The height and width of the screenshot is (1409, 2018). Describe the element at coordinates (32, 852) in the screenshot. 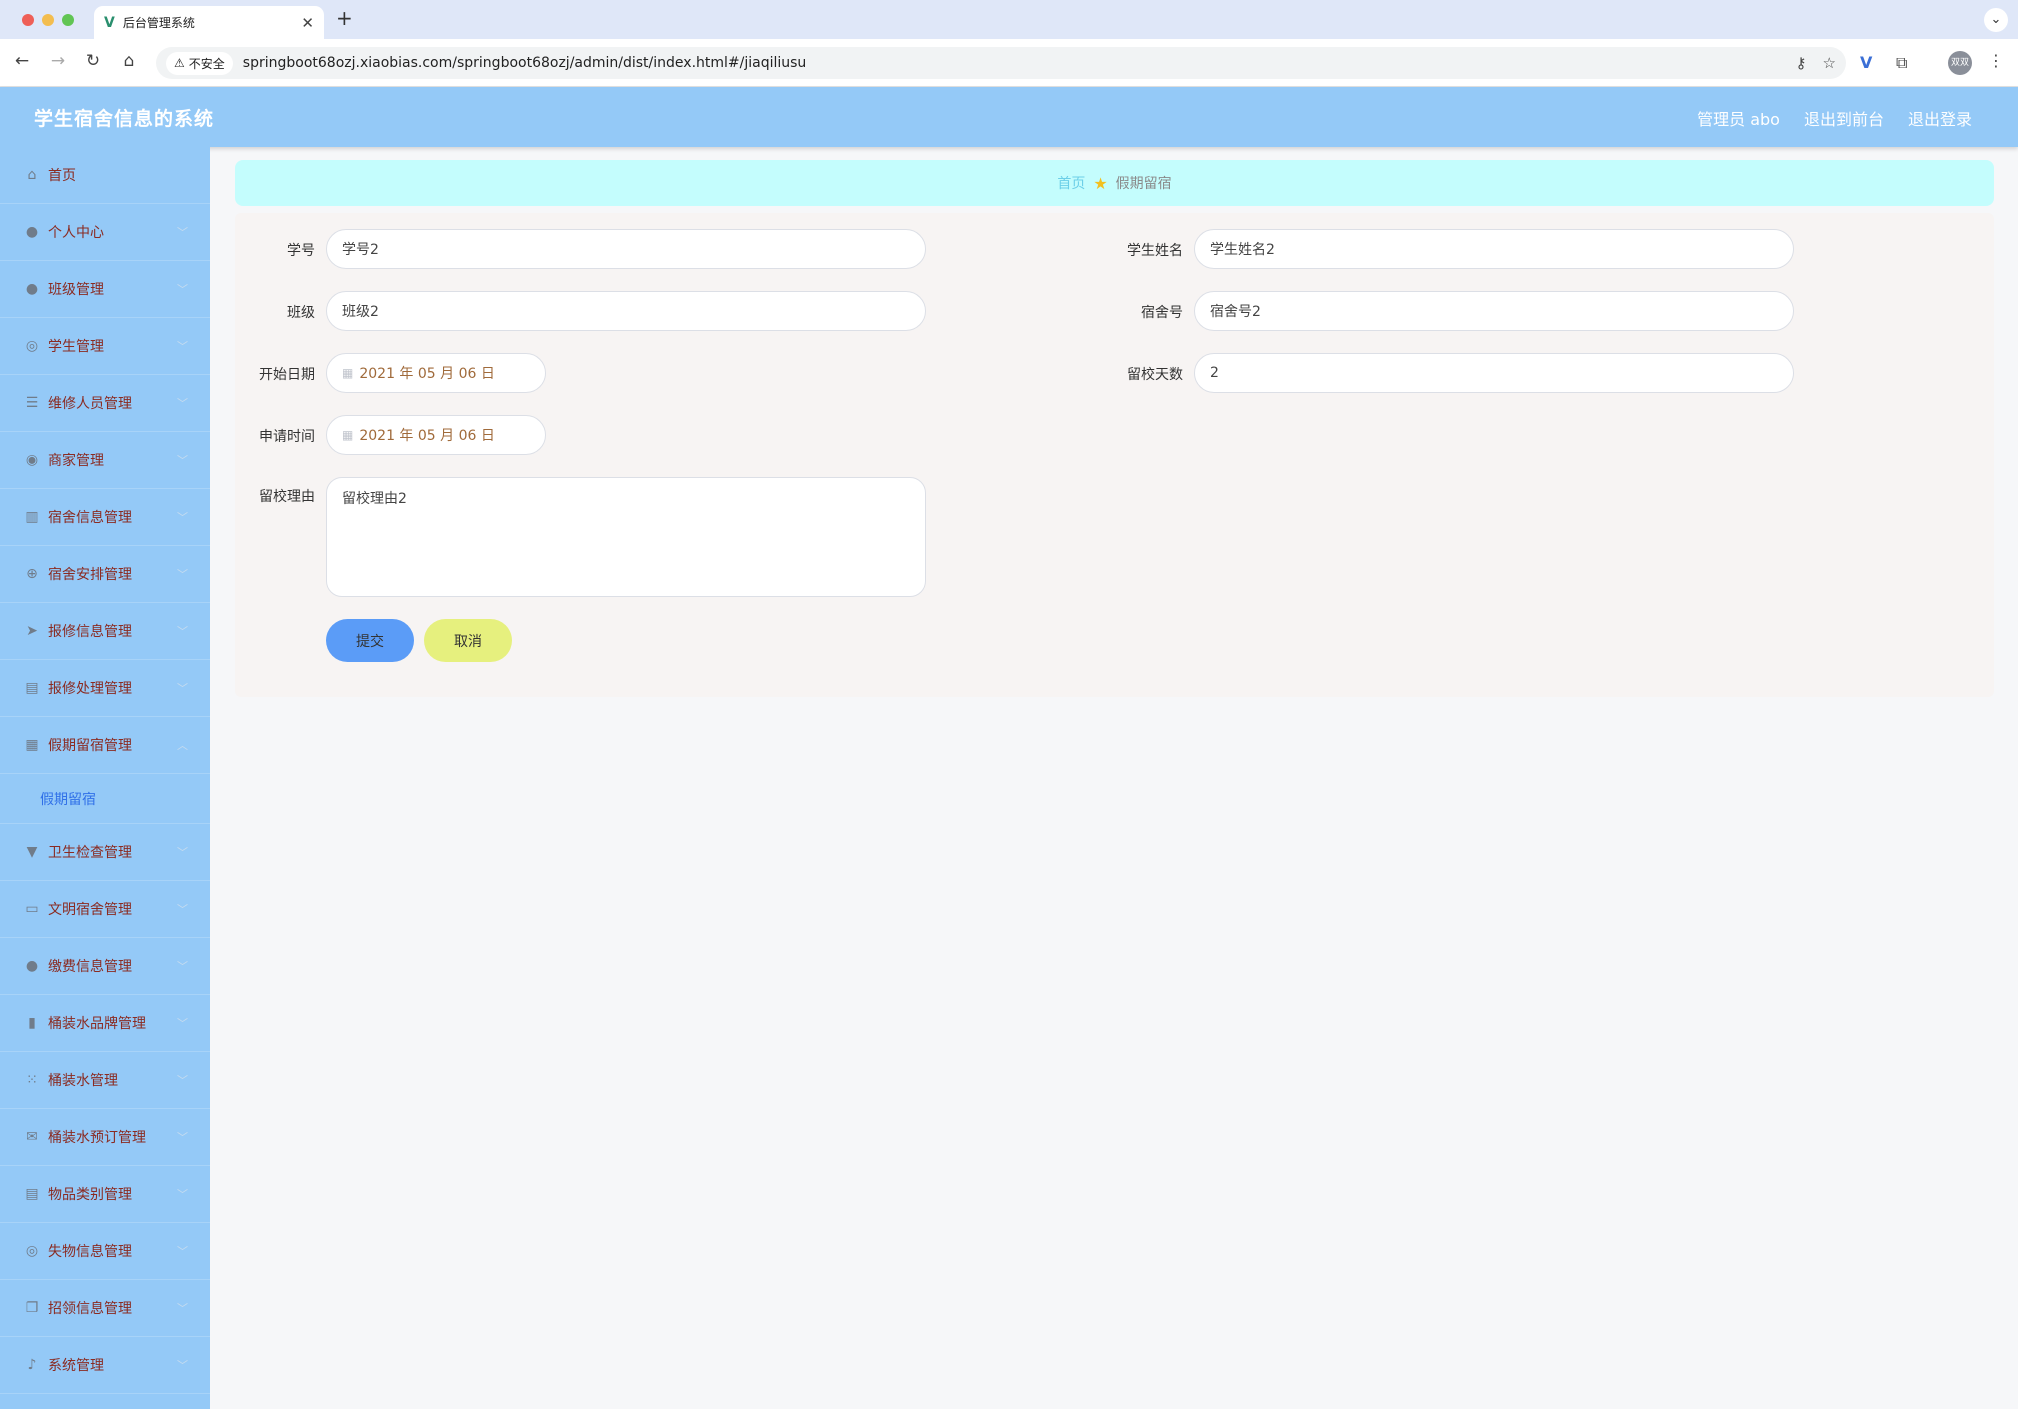

I see `brush-icon: ▼` at that location.